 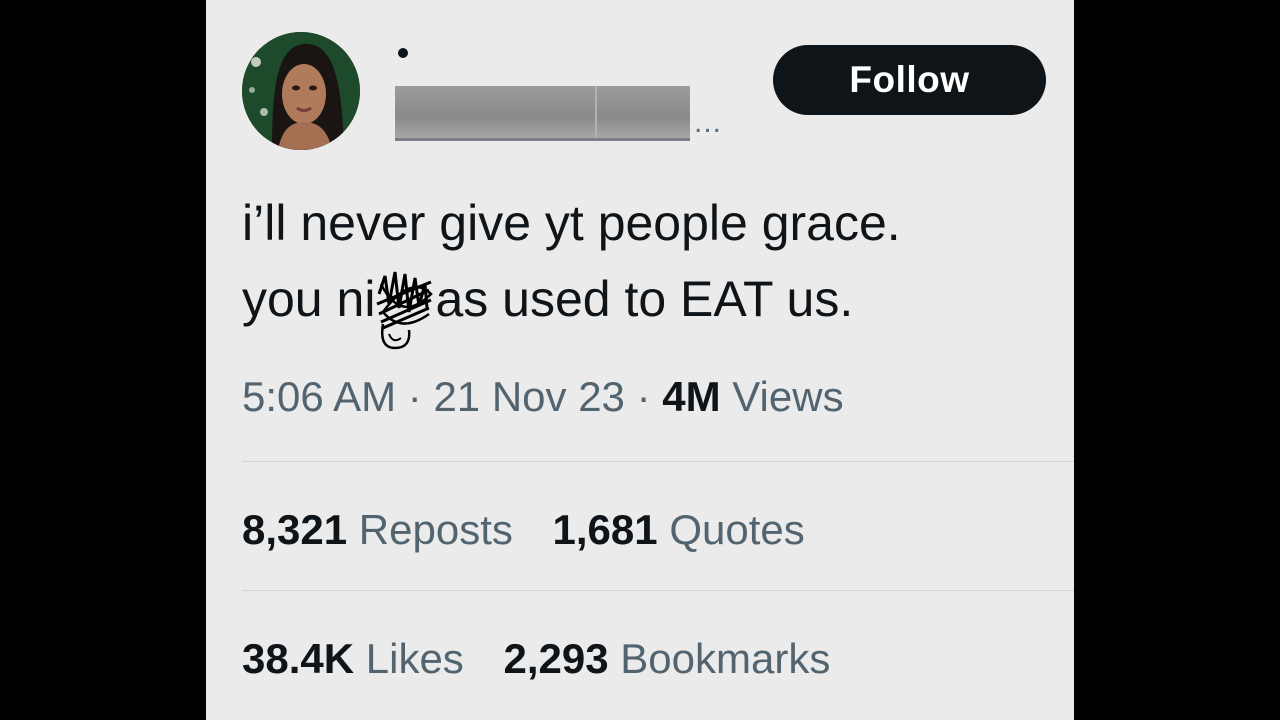 I want to click on reposts-stat: 8,321 Reposts, so click(x=377, y=530).